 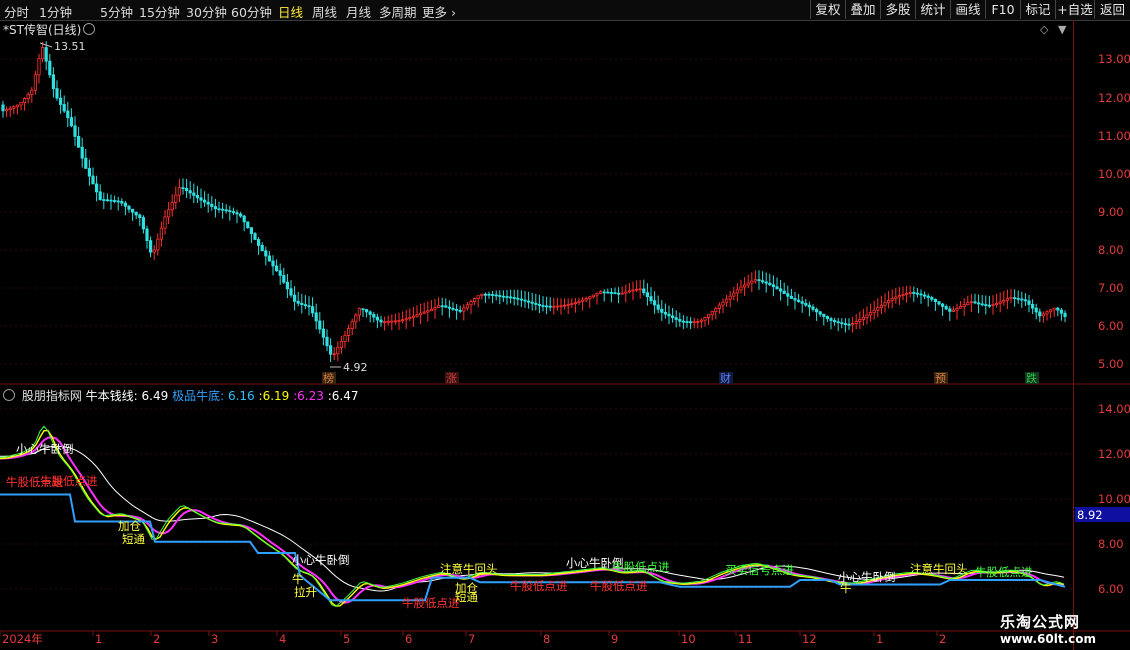 I want to click on y-tick: 14.00, so click(x=1114, y=409).